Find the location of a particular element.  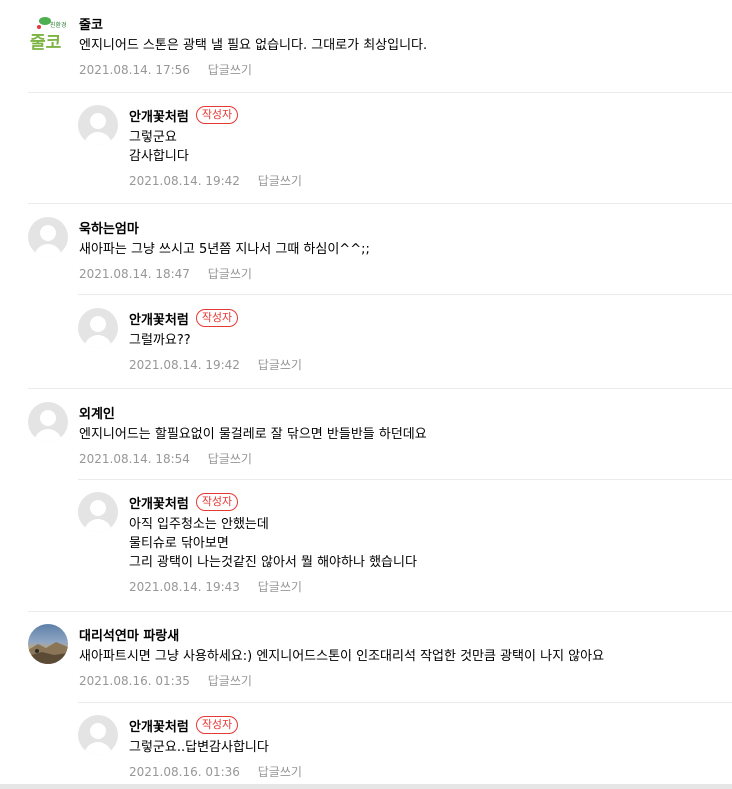

julco-logo: 친환경 줄코 is located at coordinates (48, 35).